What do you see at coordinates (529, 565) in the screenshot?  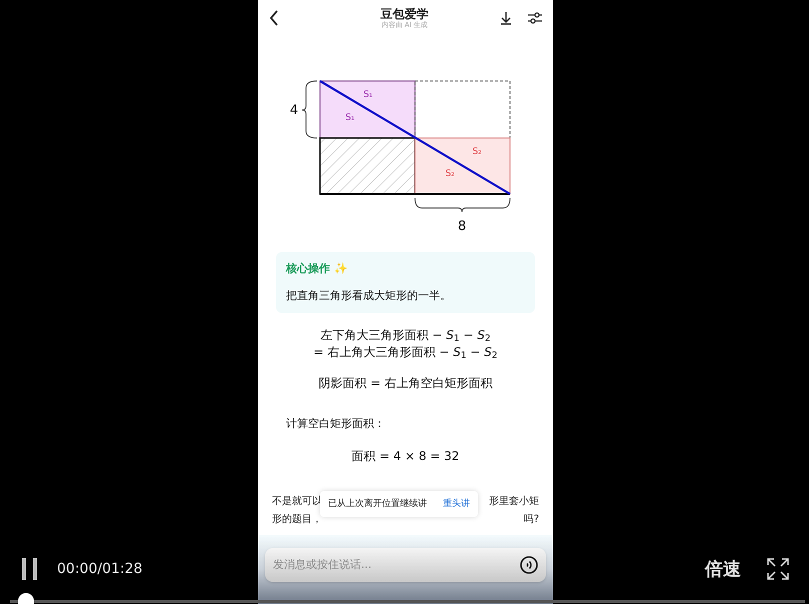 I see `voice-icon` at bounding box center [529, 565].